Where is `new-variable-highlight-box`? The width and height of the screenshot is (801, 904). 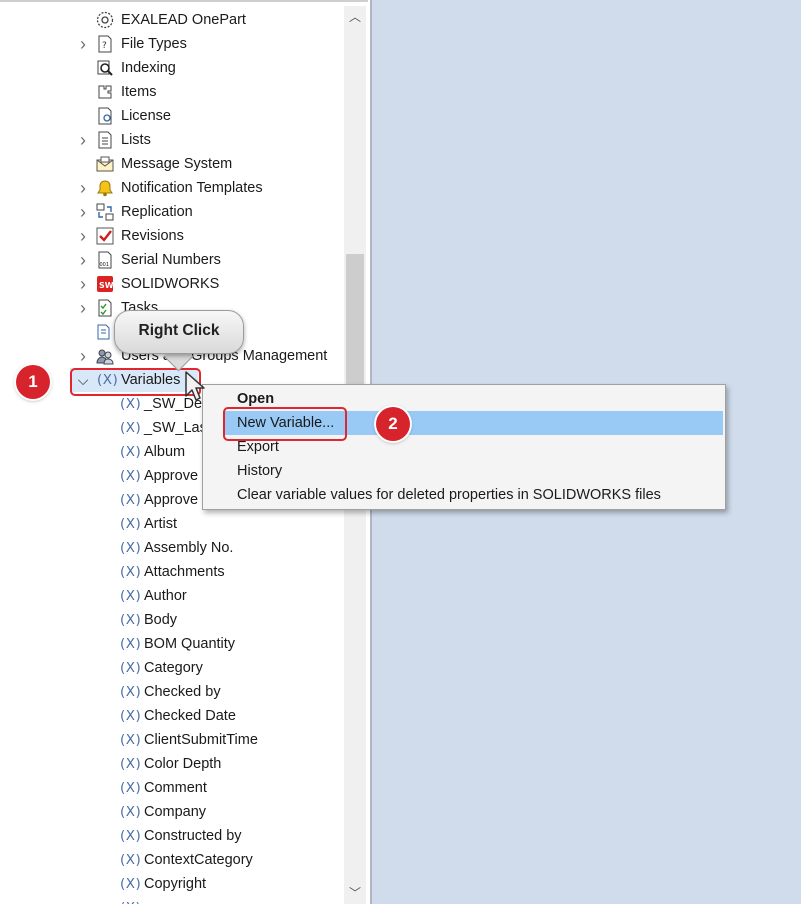
new-variable-highlight-box is located at coordinates (285, 424).